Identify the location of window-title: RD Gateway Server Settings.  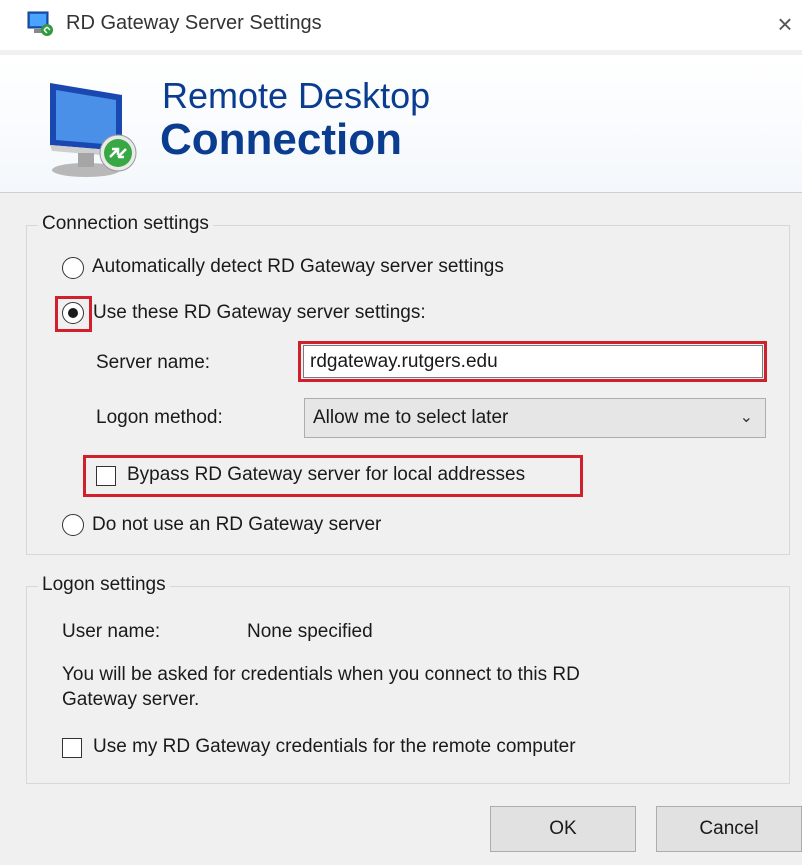
(194, 23).